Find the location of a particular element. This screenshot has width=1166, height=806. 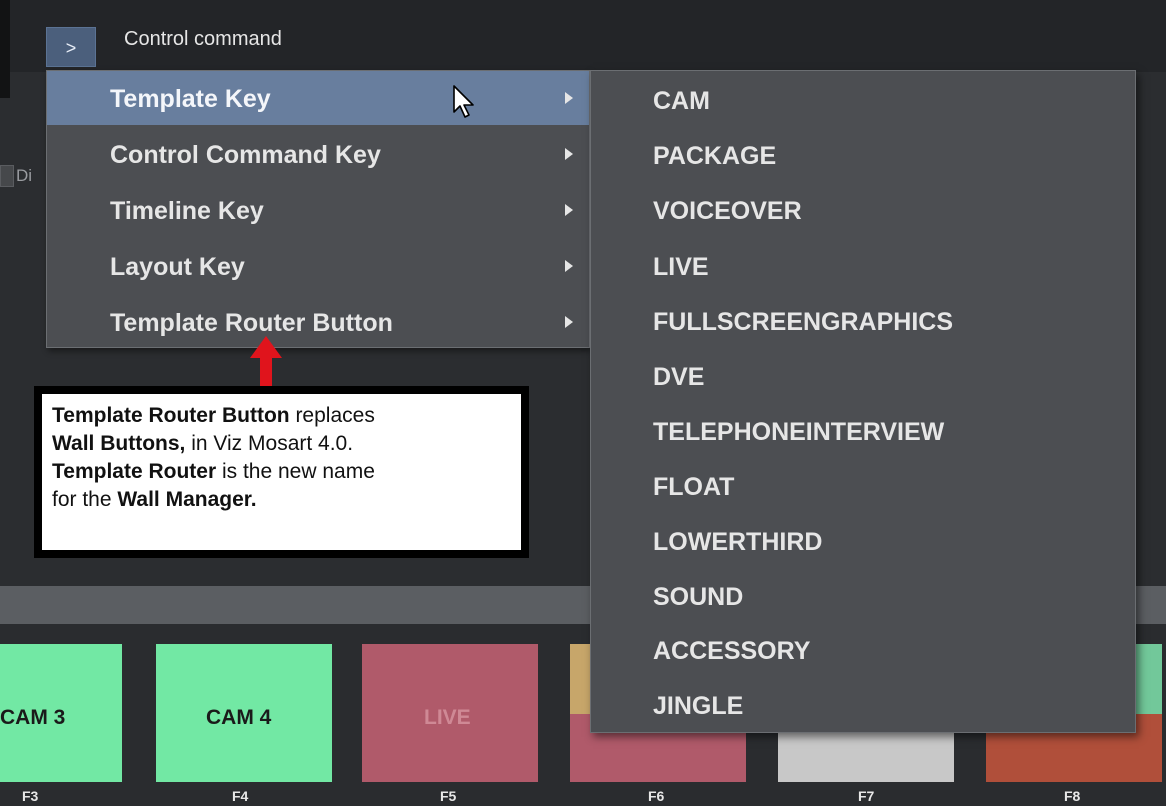

fkey-label: F6 is located at coordinates (656, 796).